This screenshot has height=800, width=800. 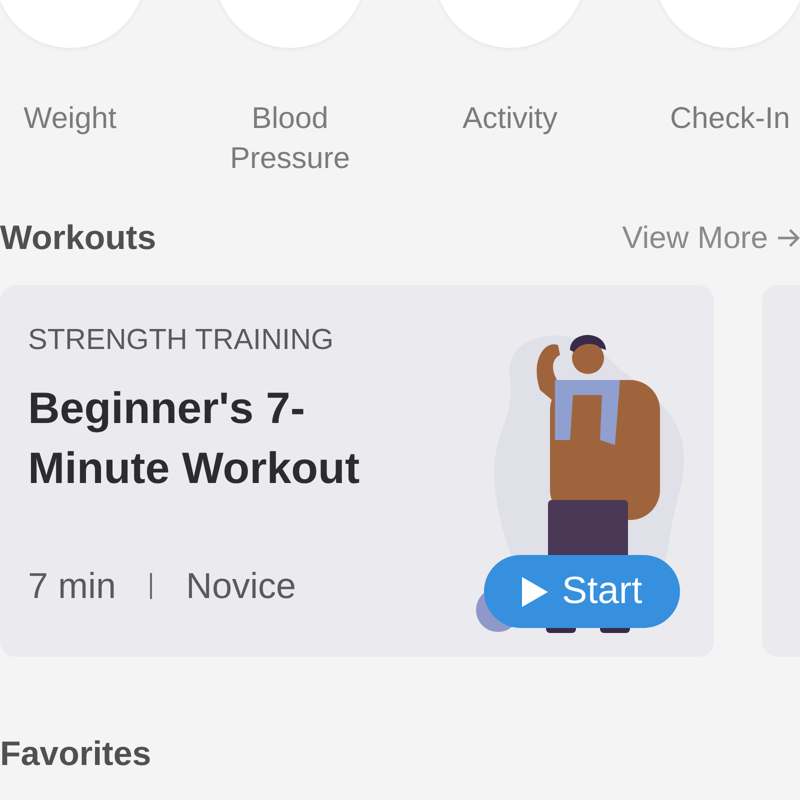 What do you see at coordinates (290, 139) in the screenshot?
I see `category-label: Blood Pressure` at bounding box center [290, 139].